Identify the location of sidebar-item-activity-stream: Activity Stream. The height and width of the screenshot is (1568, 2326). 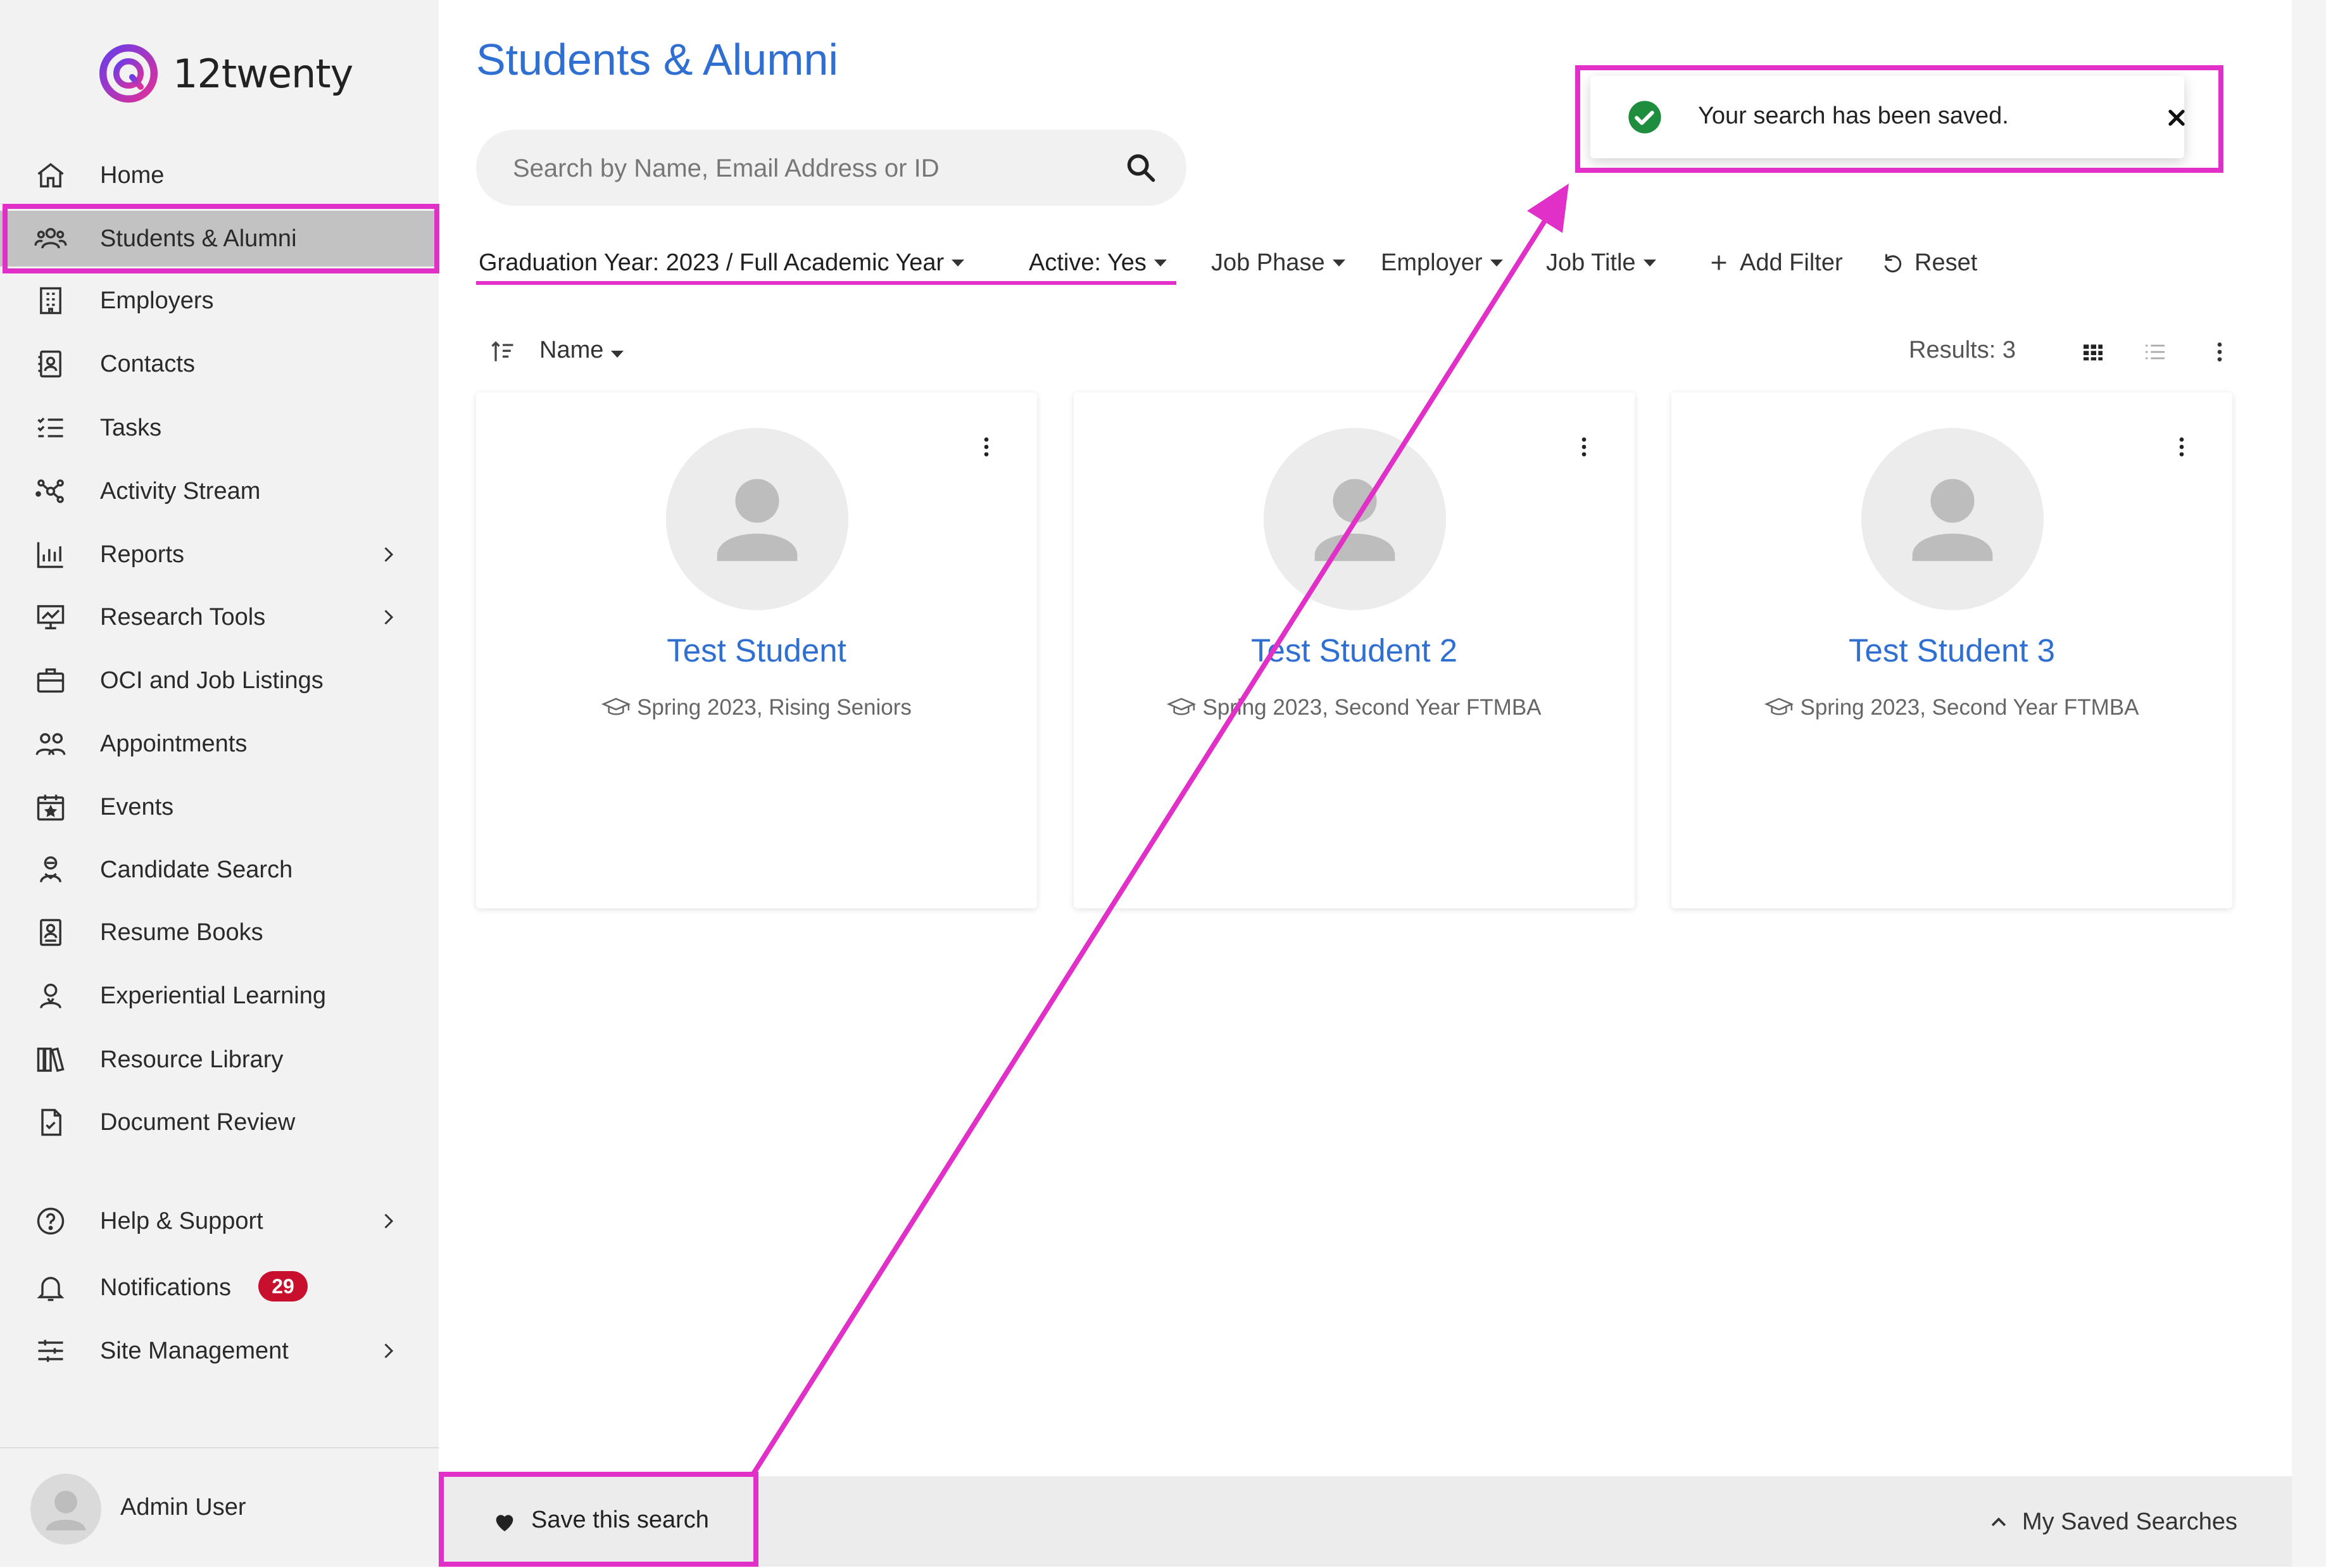
(219, 491).